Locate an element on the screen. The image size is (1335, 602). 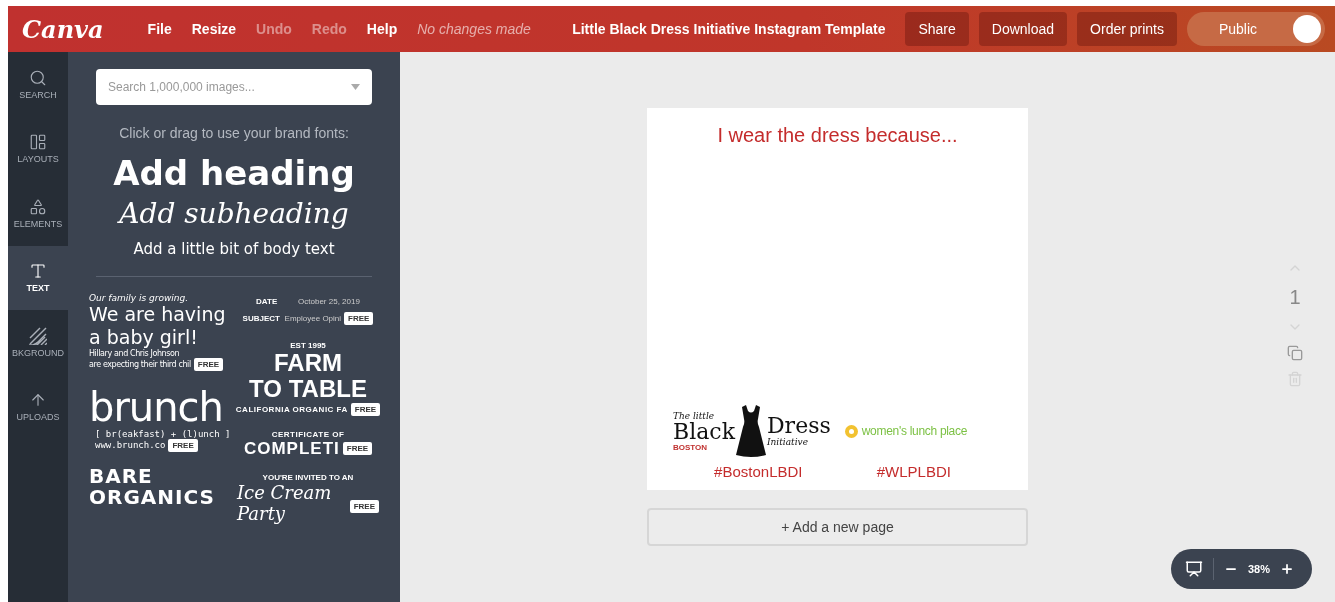
presentation-icon is located at coordinates (1194, 569).